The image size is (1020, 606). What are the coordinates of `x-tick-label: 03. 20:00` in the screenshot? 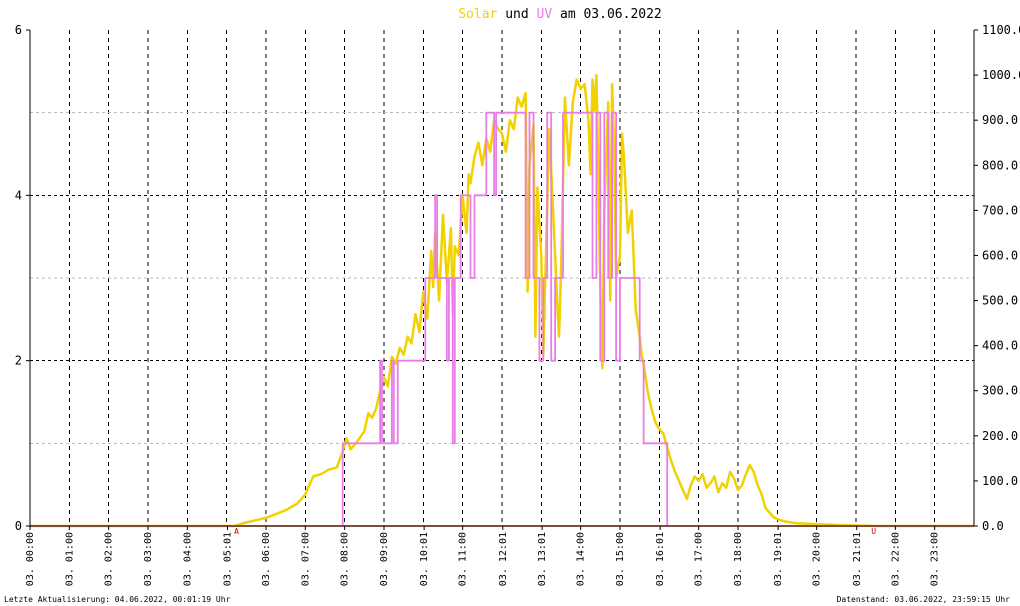 It's located at (817, 559).